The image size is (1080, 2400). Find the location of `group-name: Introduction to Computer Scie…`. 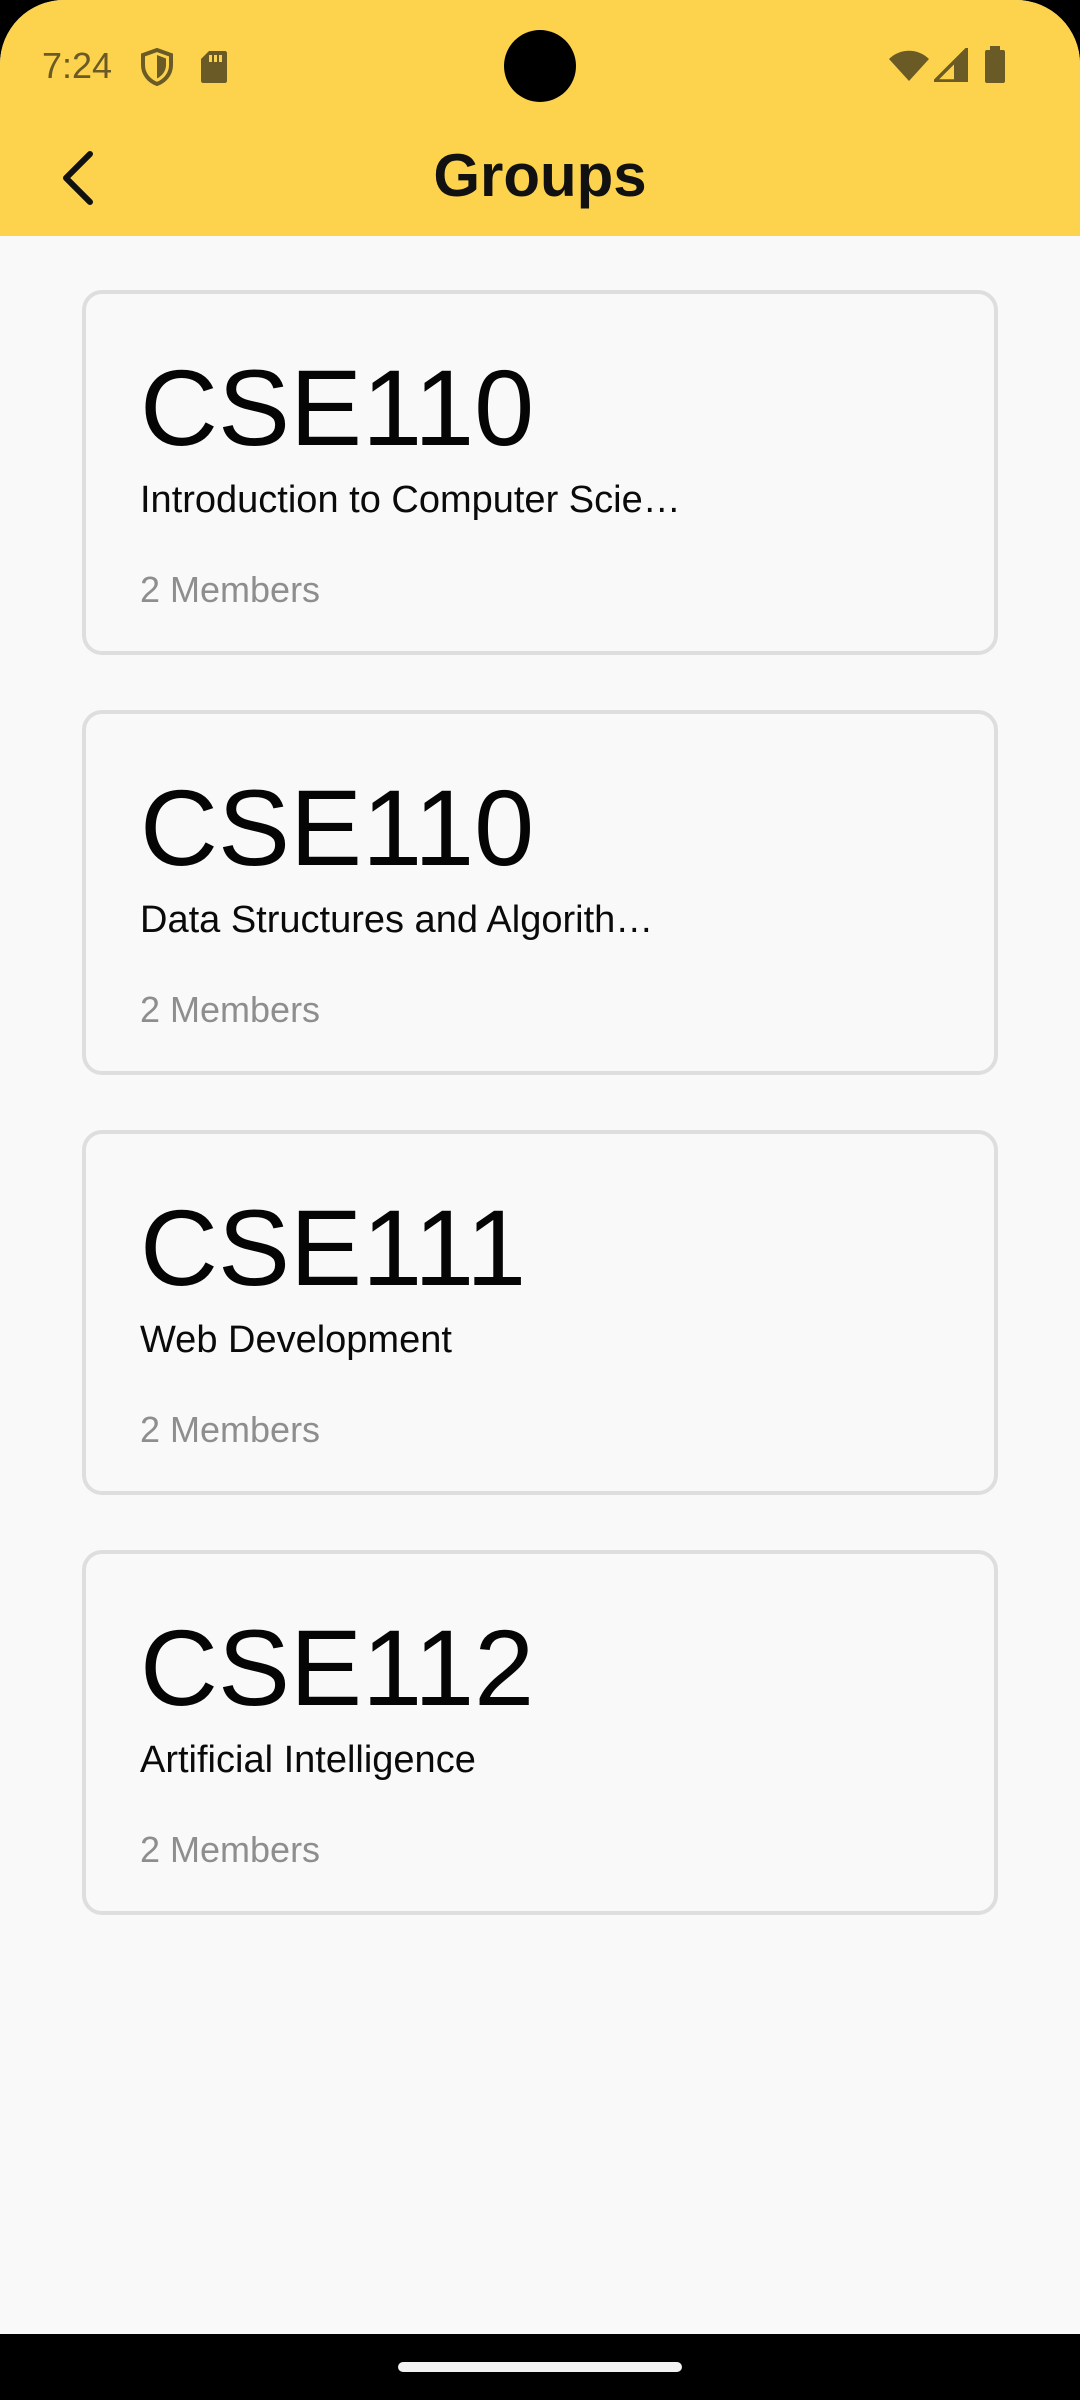

group-name: Introduction to Computer Scie… is located at coordinates (410, 500).